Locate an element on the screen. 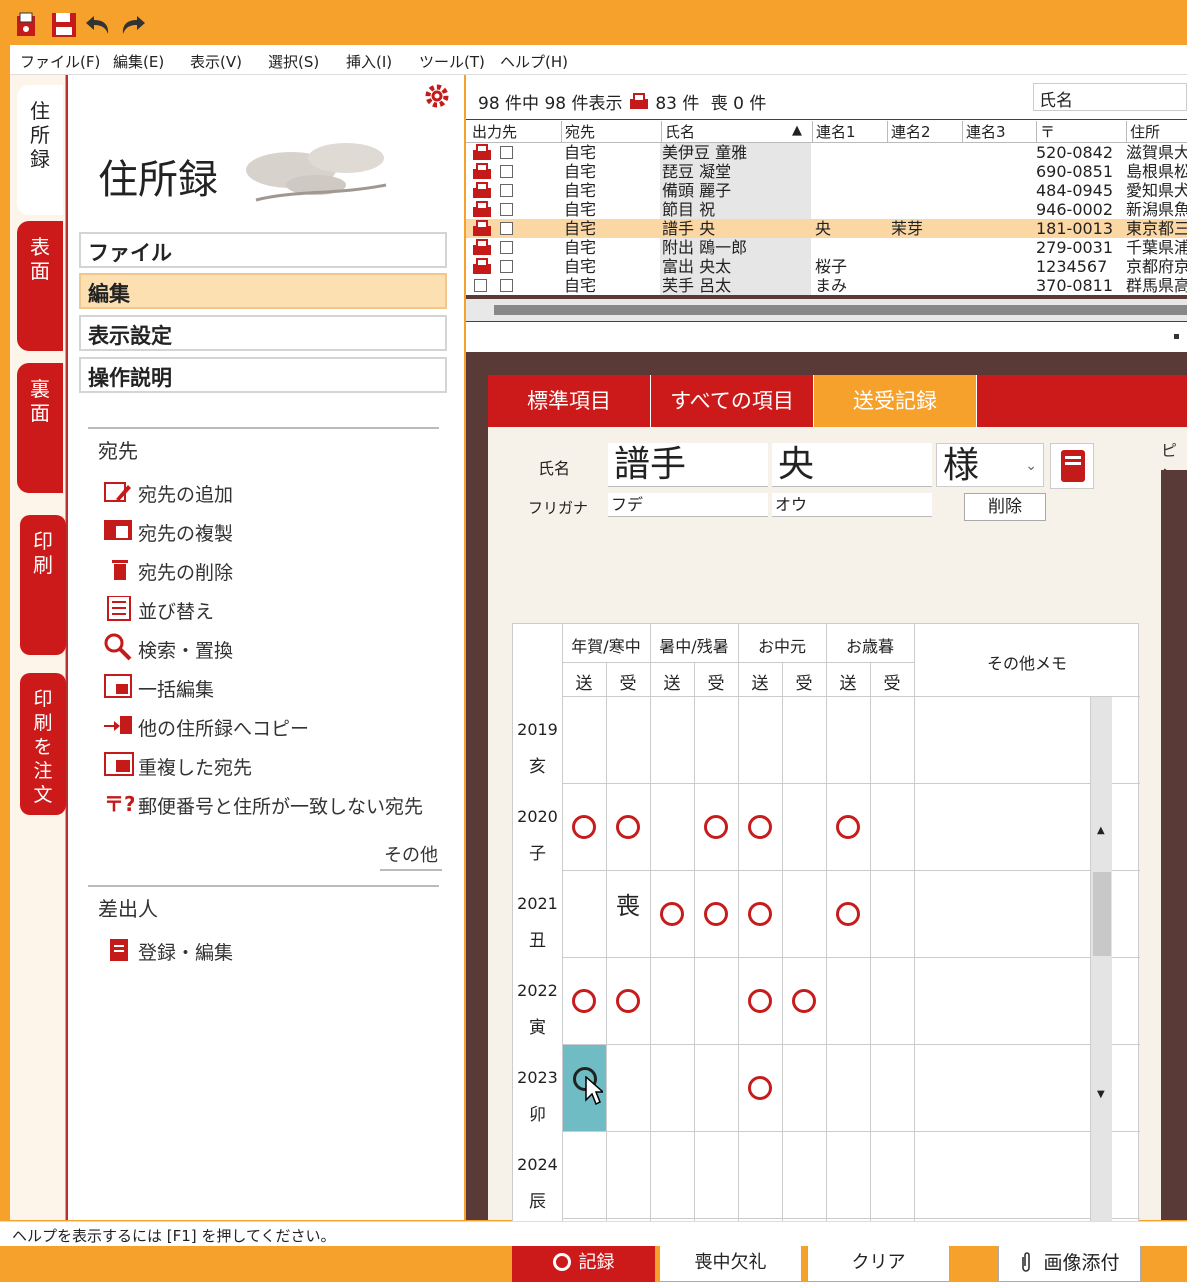 The width and height of the screenshot is (1187, 1282). menu-view: 表示(V) is located at coordinates (216, 61).